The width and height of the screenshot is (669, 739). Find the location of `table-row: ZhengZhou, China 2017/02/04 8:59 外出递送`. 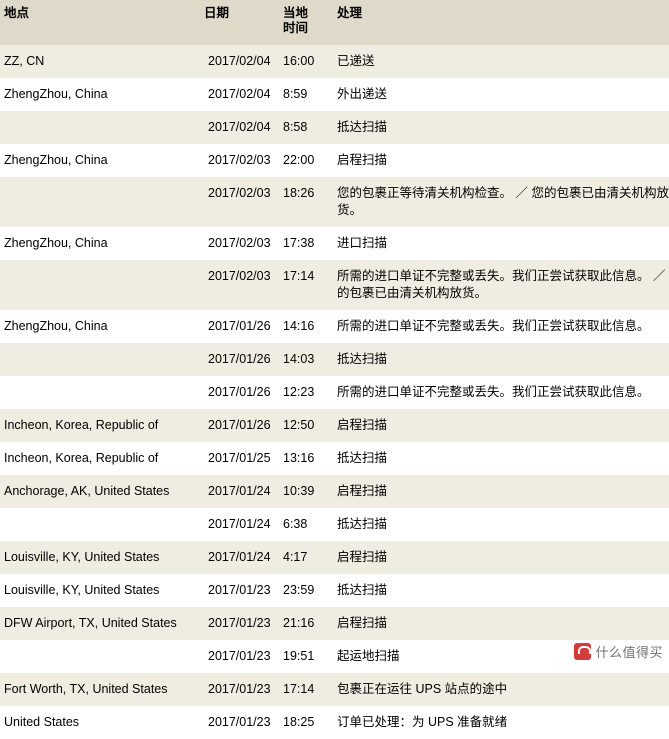

table-row: ZhengZhou, China 2017/02/04 8:59 外出递送 is located at coordinates (334, 94).